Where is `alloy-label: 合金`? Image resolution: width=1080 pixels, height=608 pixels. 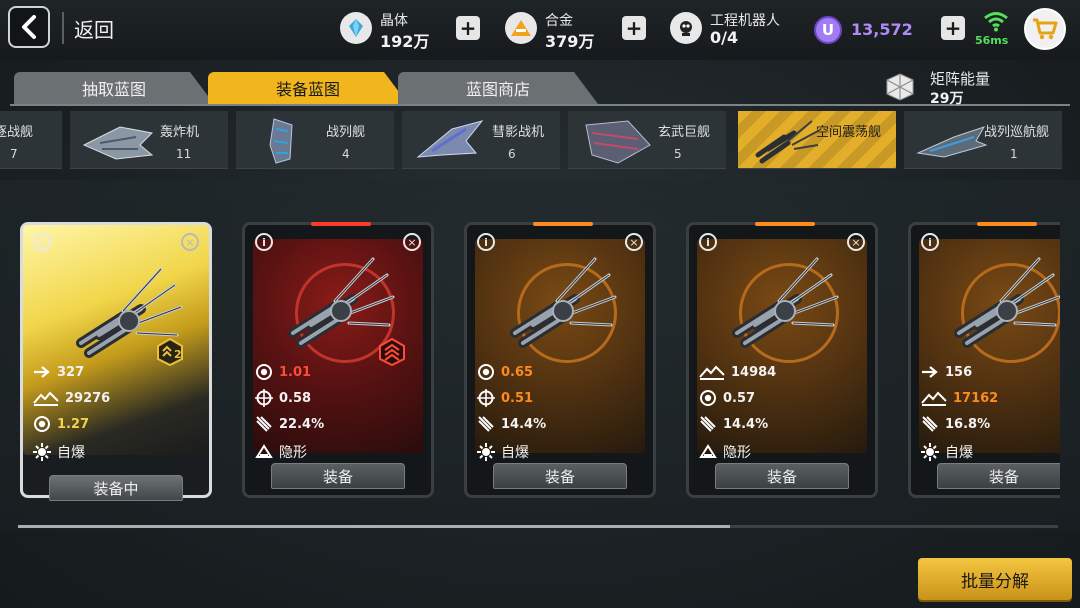 alloy-label: 合金 is located at coordinates (559, 21).